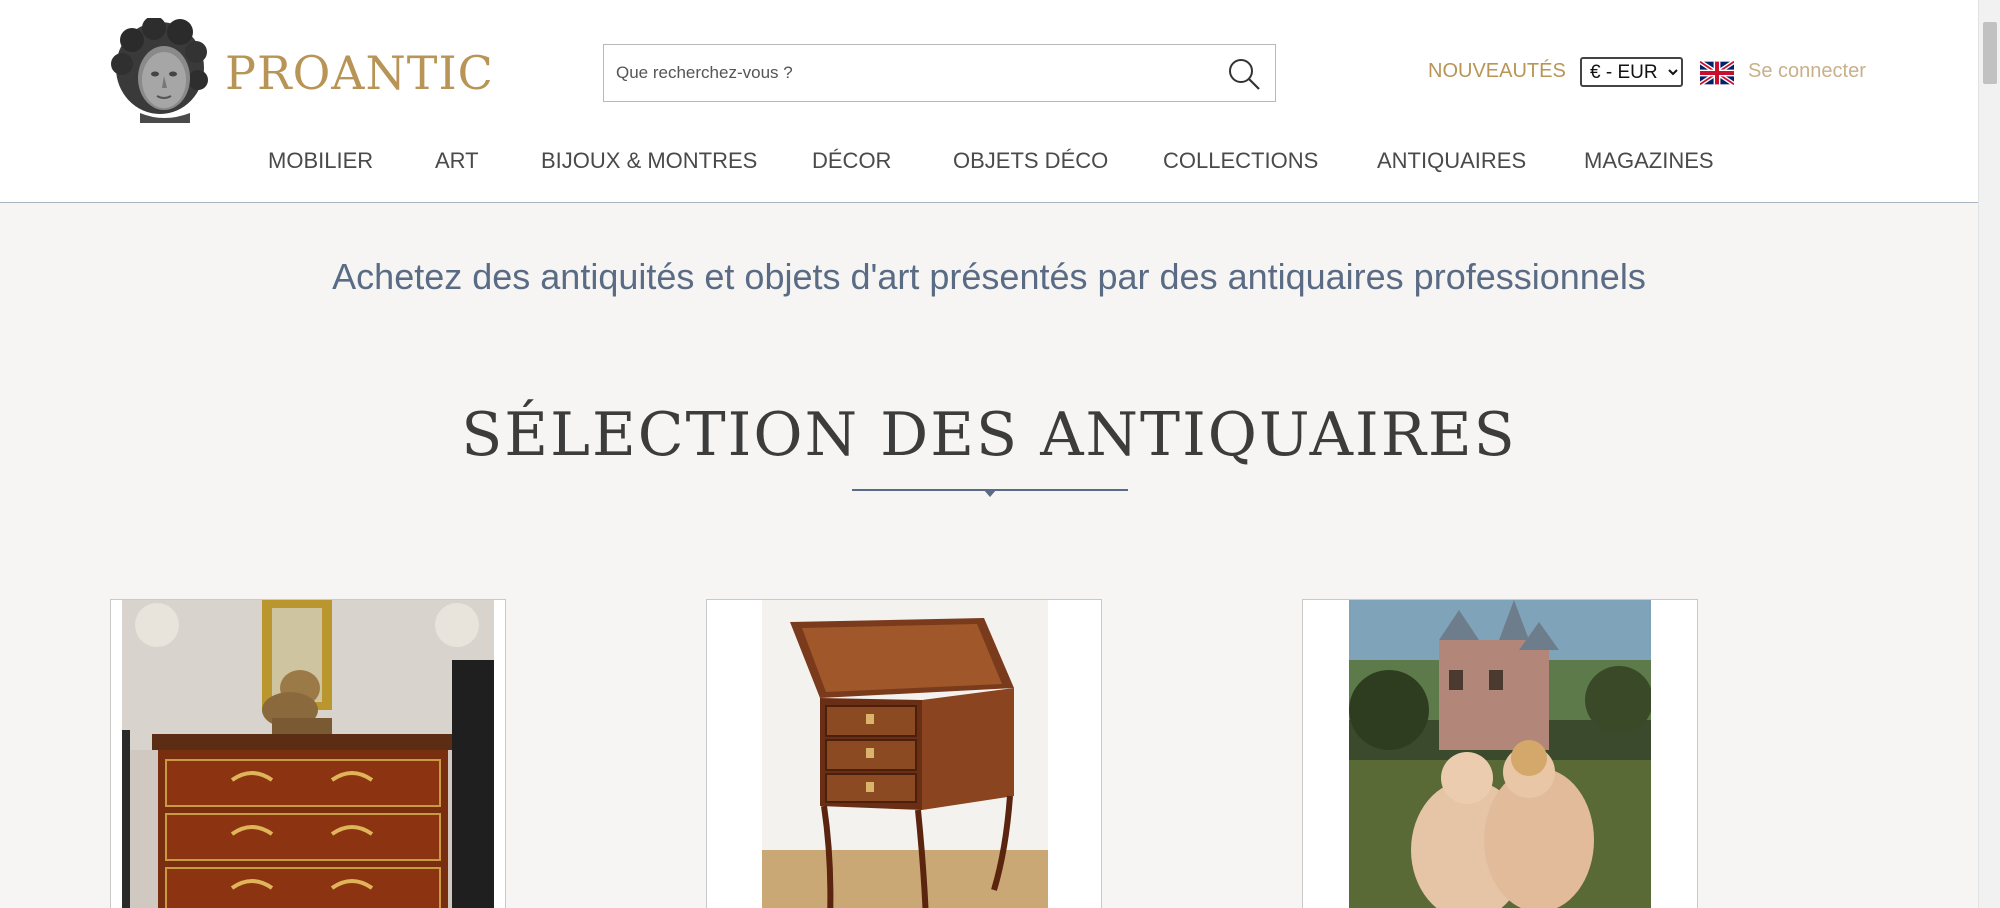 This screenshot has height=908, width=2000. I want to click on nav-item-mobilier: MOBILIER, so click(320, 161).